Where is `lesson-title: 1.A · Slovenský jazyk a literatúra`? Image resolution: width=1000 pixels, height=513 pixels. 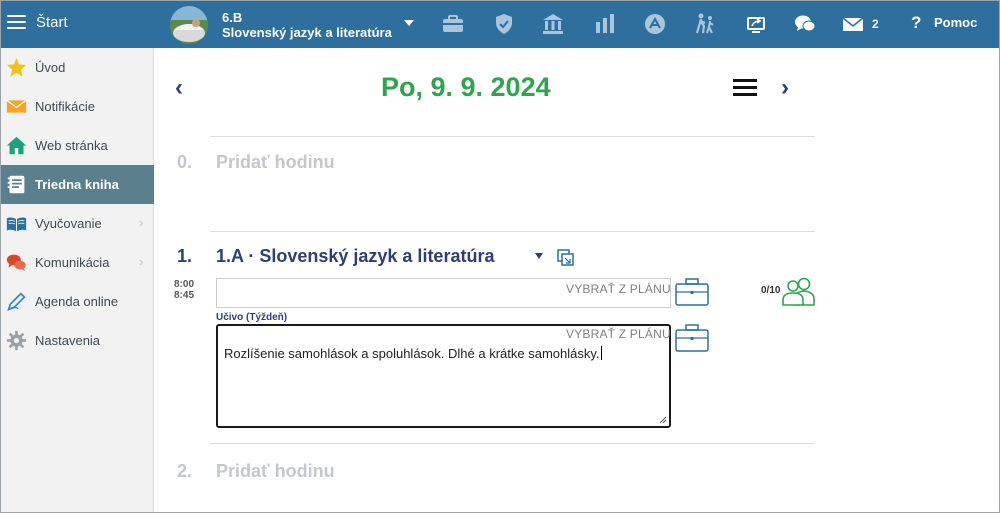
lesson-title: 1.A · Slovenský jazyk a literatúra is located at coordinates (355, 256).